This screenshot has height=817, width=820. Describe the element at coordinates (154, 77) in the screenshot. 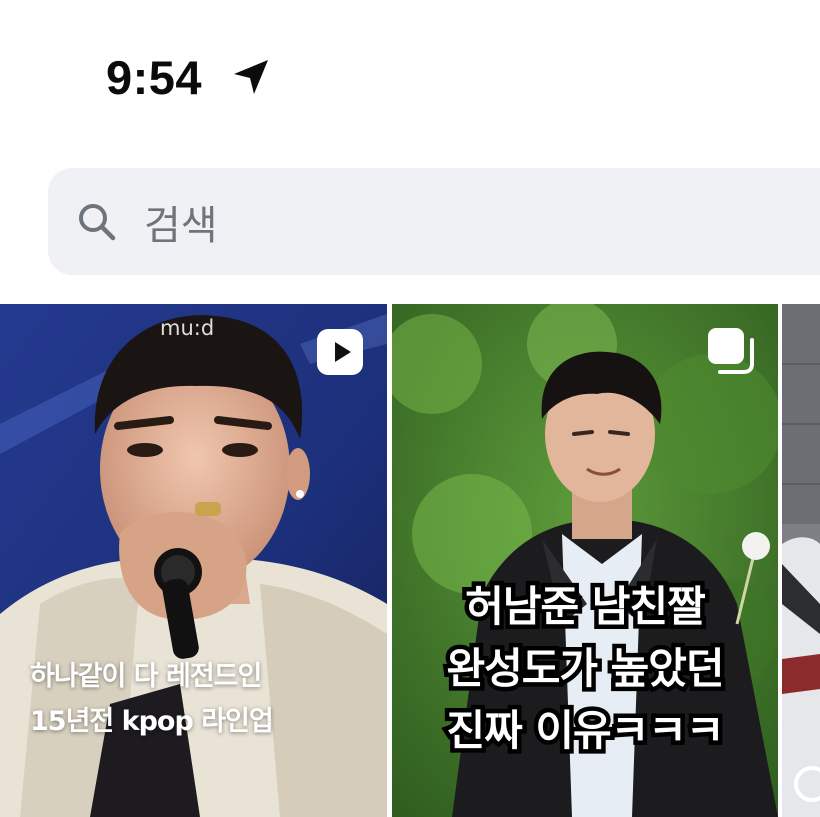

I see `status-time: 9:54` at that location.